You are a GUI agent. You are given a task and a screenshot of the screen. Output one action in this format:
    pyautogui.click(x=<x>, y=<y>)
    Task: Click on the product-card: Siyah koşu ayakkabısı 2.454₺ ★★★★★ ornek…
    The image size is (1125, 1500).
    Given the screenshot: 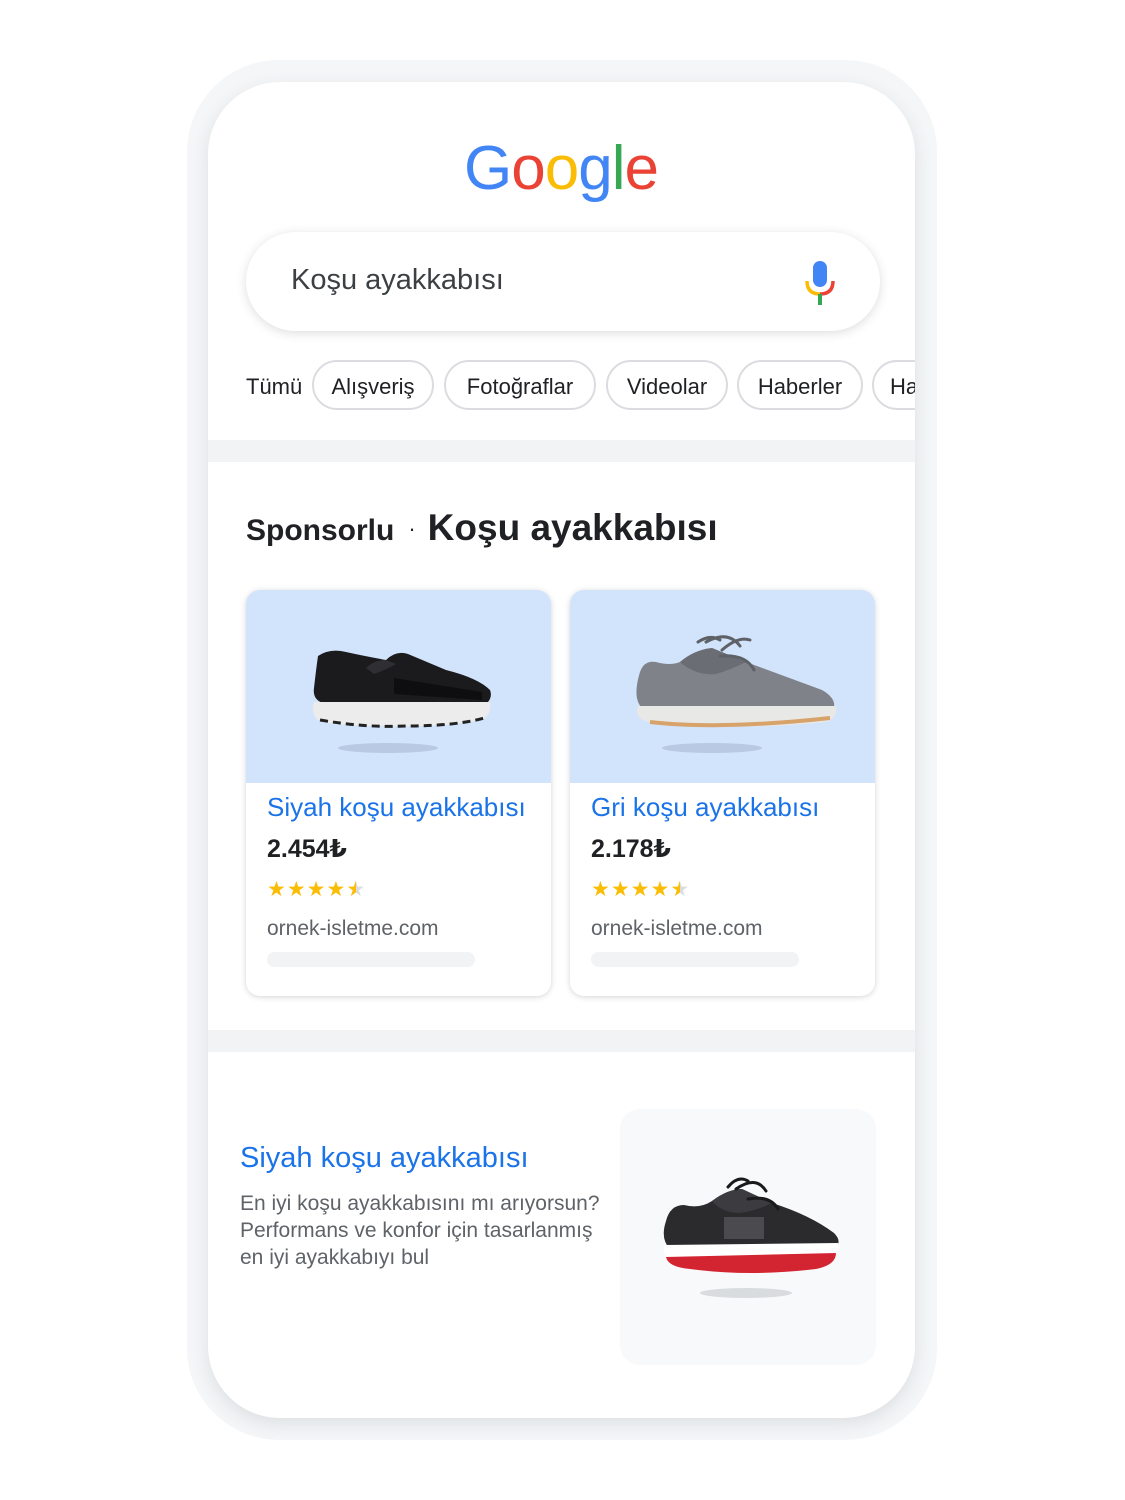 What is the action you would take?
    pyautogui.click(x=398, y=793)
    